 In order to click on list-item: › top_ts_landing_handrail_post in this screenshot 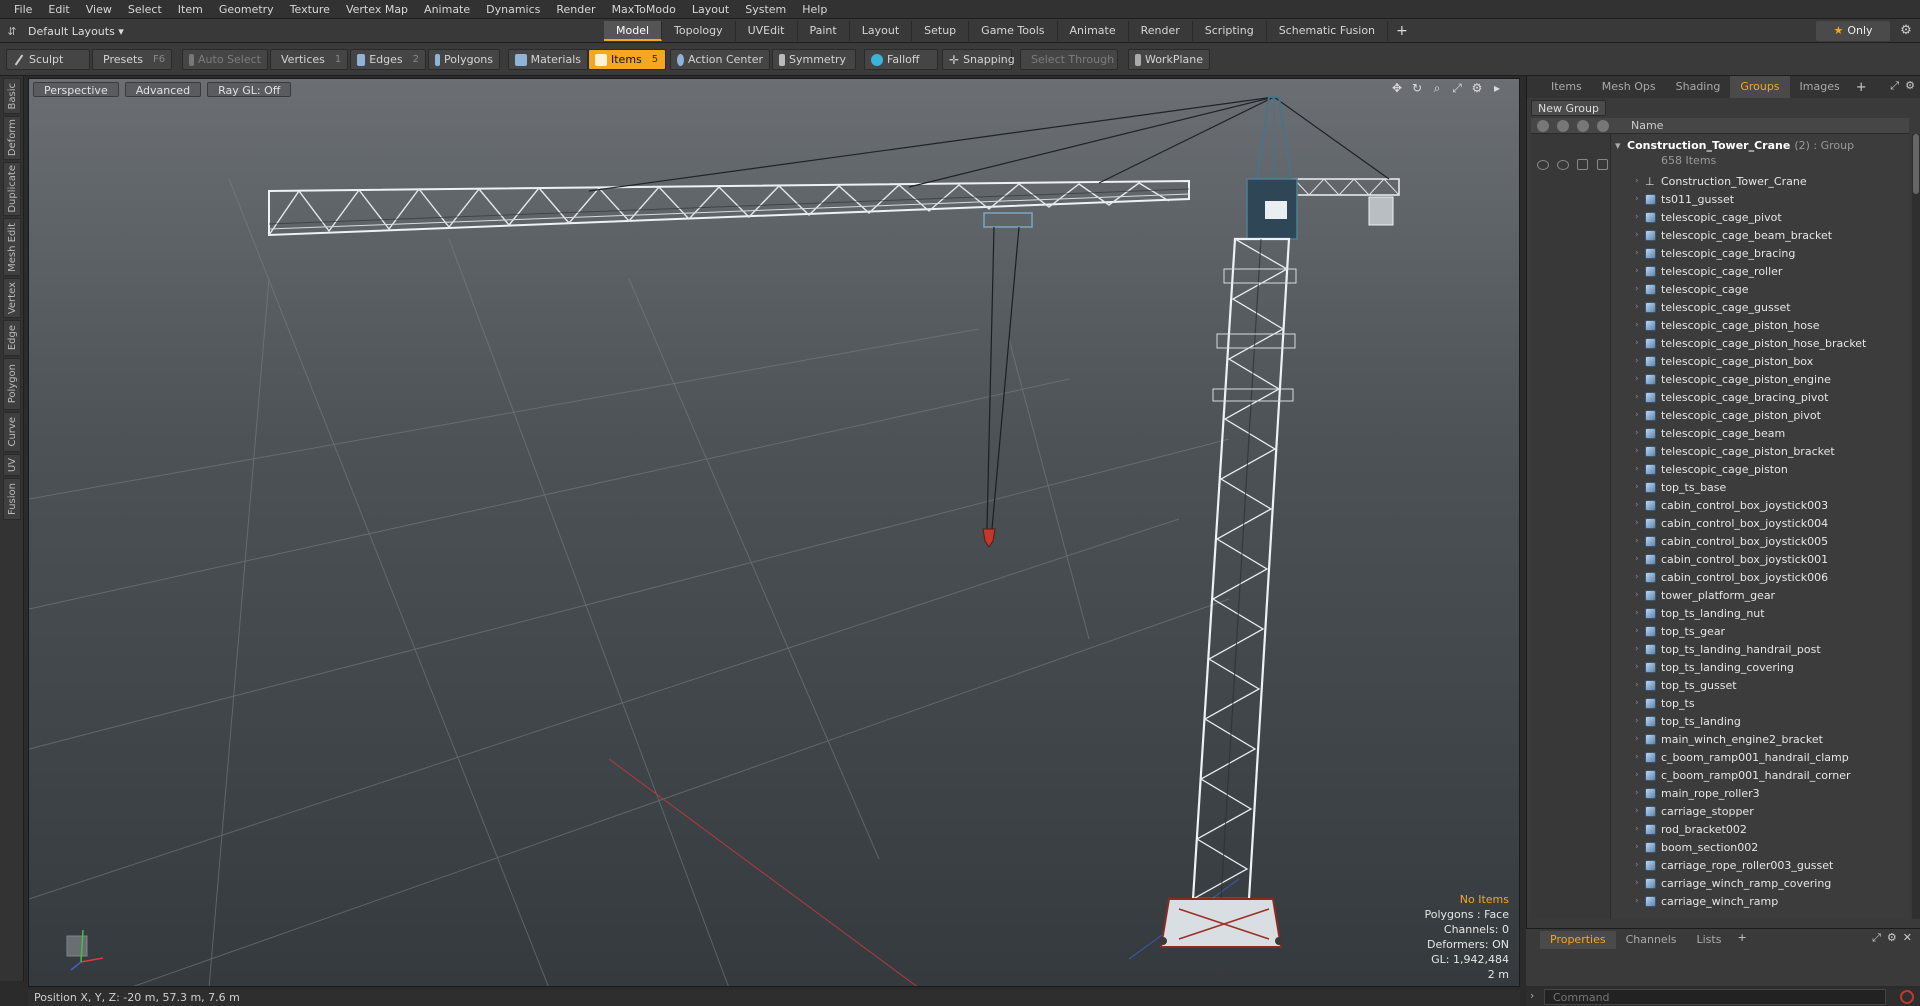, I will do `click(1728, 649)`.